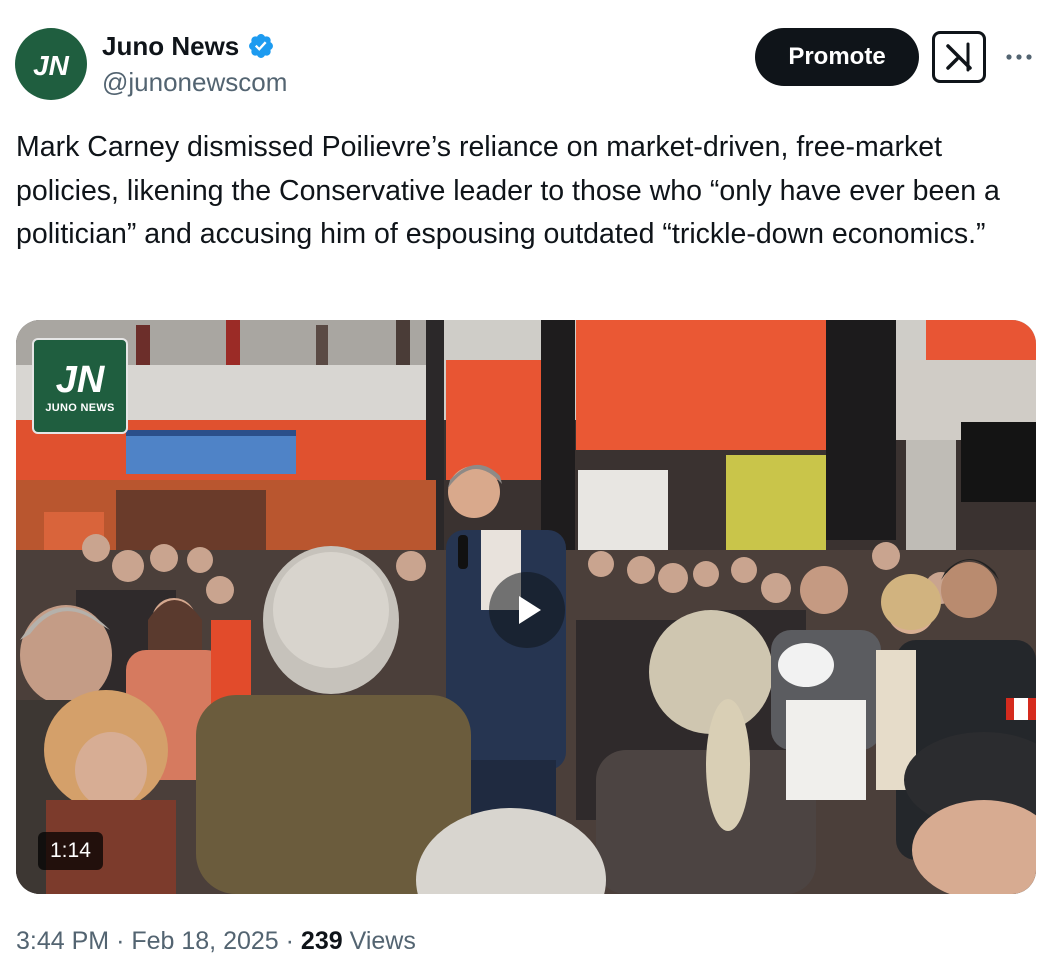 The height and width of the screenshot is (972, 1054). What do you see at coordinates (62, 941) in the screenshot?
I see `tweet-time: 3:44 PM` at bounding box center [62, 941].